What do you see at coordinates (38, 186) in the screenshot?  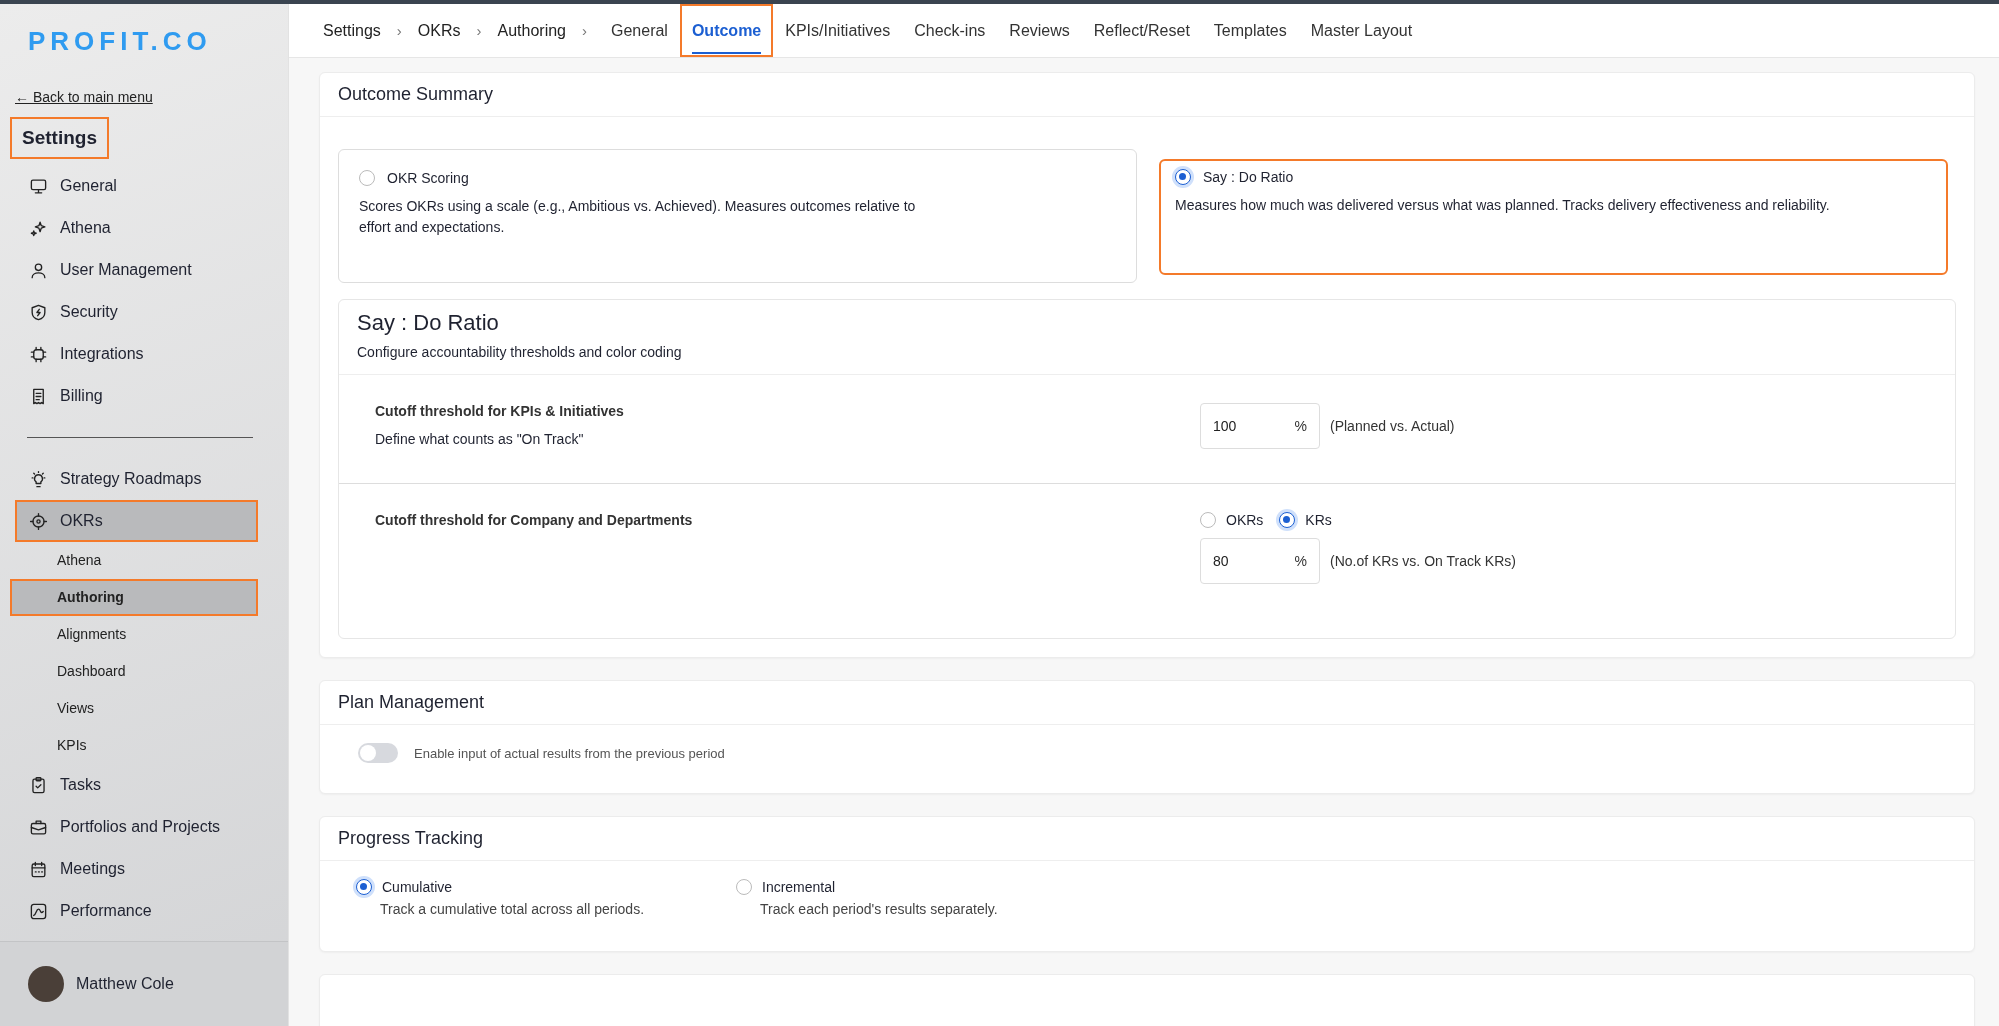 I see `monitor-icon` at bounding box center [38, 186].